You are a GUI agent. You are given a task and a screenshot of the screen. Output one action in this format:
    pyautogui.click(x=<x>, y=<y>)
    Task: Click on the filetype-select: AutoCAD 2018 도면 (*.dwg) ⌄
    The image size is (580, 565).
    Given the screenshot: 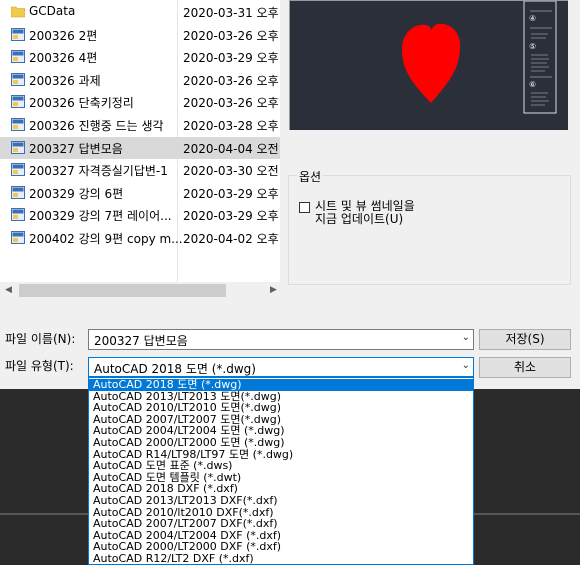 What is the action you would take?
    pyautogui.click(x=281, y=367)
    